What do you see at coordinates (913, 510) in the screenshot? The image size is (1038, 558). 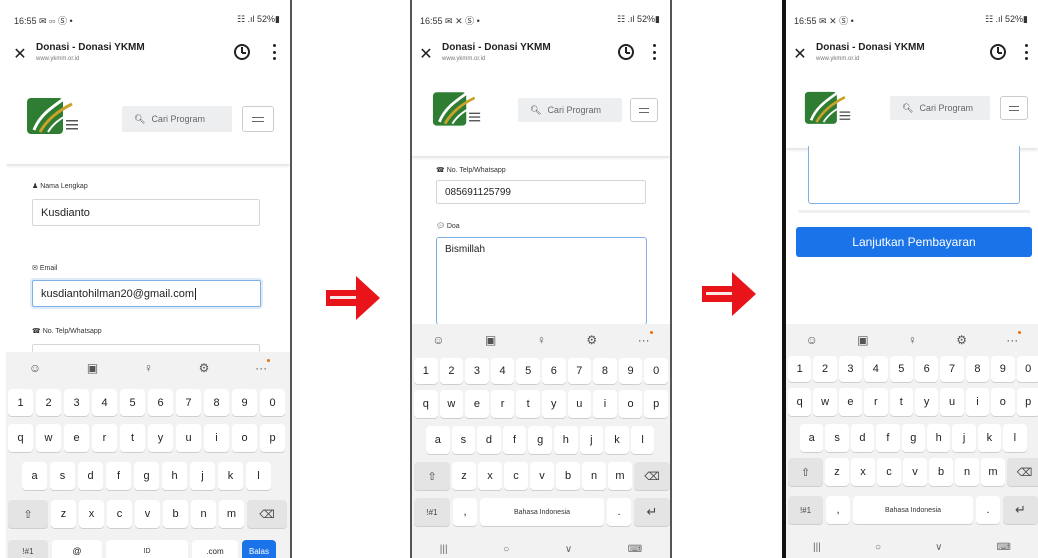 I see `space-key: Bahasa Indonesia` at bounding box center [913, 510].